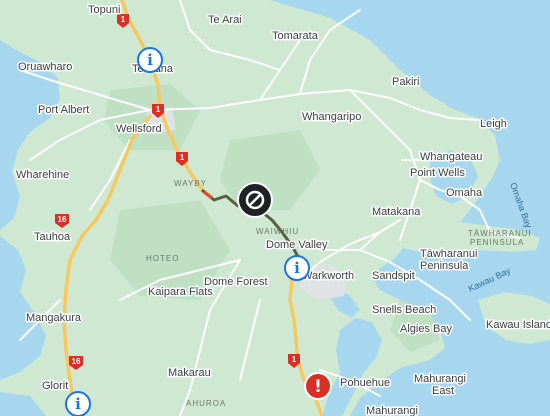 The width and height of the screenshot is (550, 416). Describe the element at coordinates (328, 276) in the screenshot. I see `place-label-warkworth: Warkworth` at that location.